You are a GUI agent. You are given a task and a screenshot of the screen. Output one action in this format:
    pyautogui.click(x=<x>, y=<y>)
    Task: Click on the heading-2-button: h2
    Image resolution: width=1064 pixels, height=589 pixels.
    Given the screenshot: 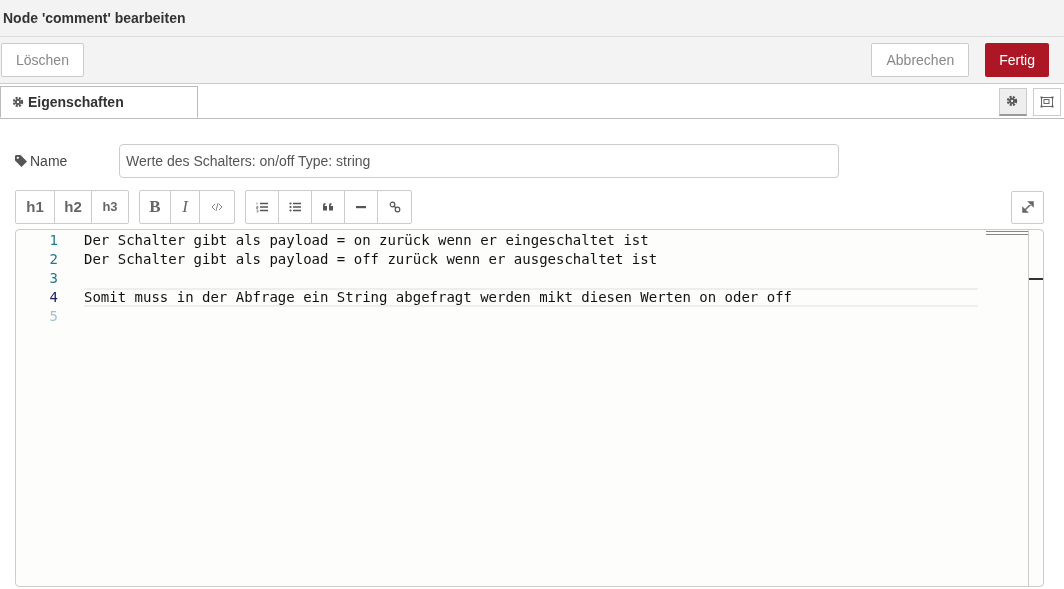 What is the action you would take?
    pyautogui.click(x=73, y=207)
    